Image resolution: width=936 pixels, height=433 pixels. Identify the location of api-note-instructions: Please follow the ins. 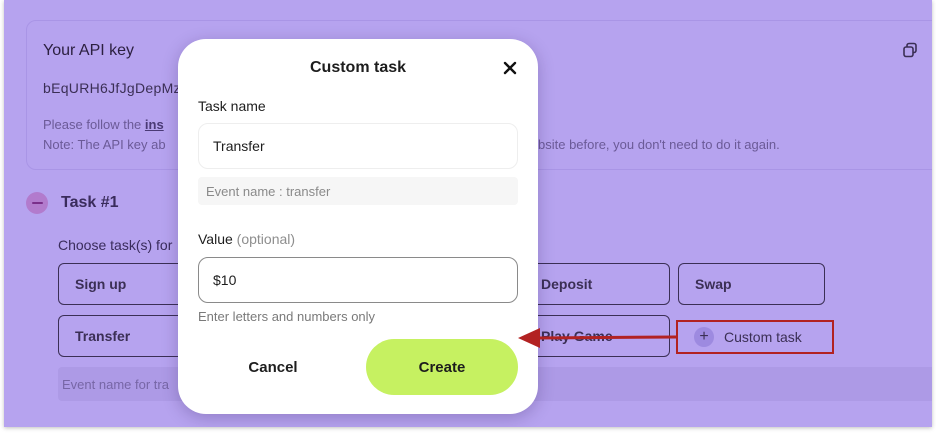
(103, 124).